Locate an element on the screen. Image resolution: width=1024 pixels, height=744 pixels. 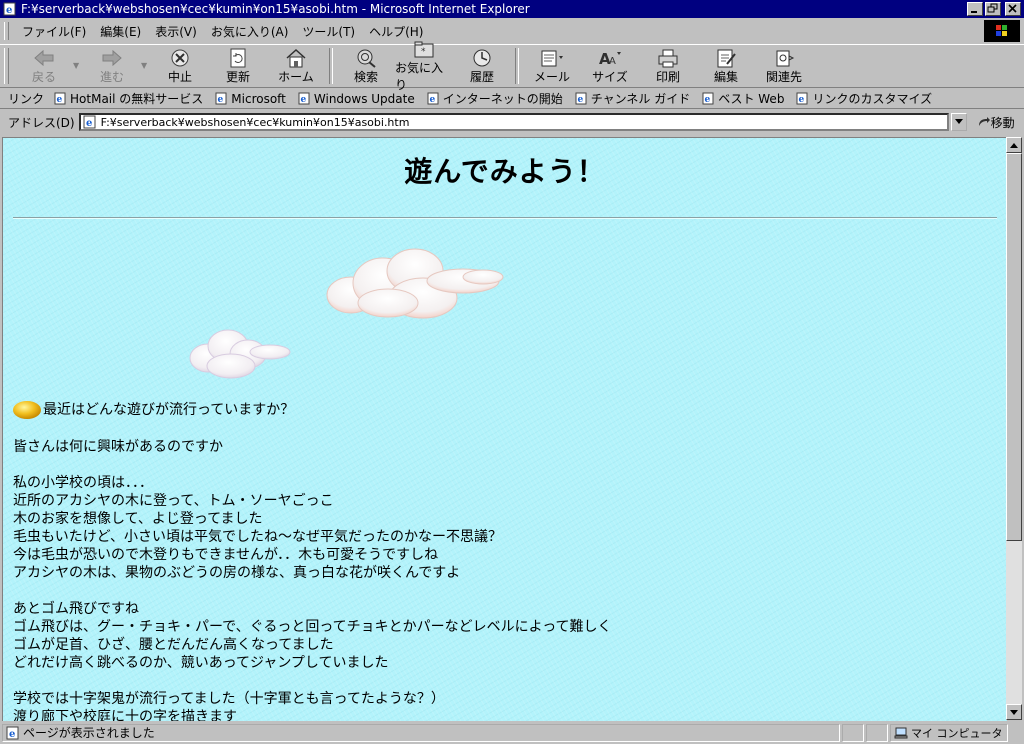
link-microsoft: e Microsoft is located at coordinates (250, 99).